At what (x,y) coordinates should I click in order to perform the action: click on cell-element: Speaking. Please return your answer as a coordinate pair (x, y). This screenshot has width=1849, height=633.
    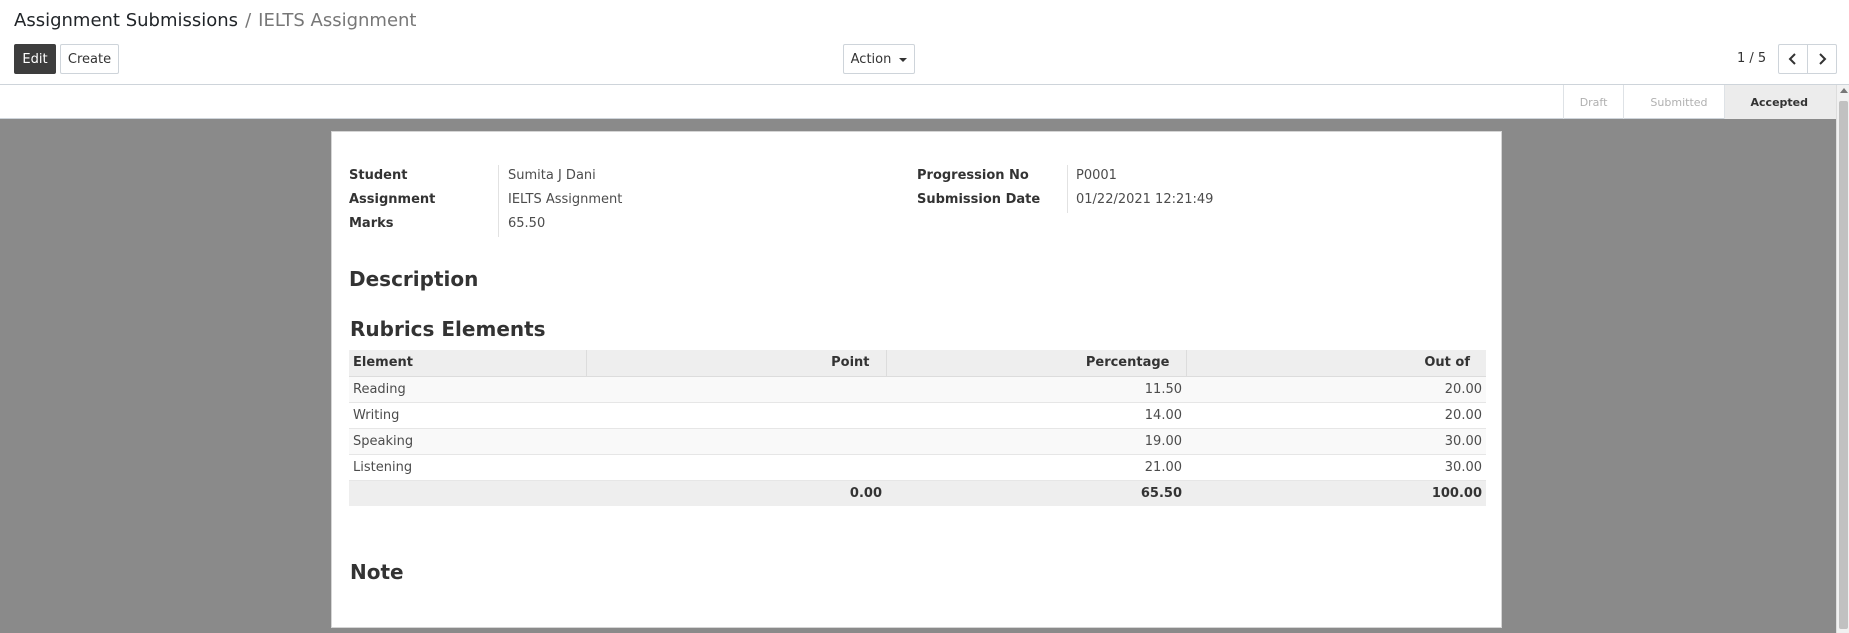
    Looking at the image, I should click on (467, 441).